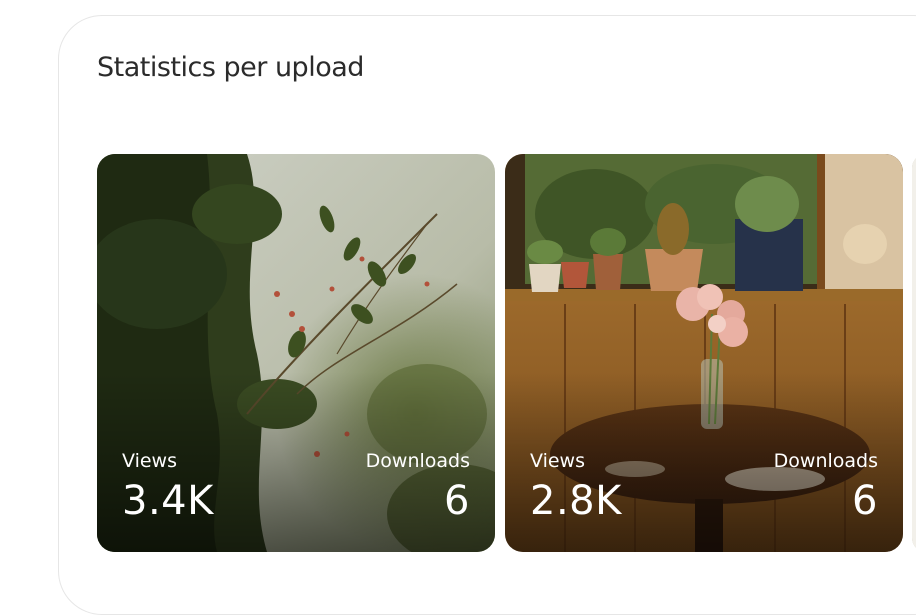 This screenshot has width=916, height=615. What do you see at coordinates (576, 501) in the screenshot?
I see `views-value: 2.8K` at bounding box center [576, 501].